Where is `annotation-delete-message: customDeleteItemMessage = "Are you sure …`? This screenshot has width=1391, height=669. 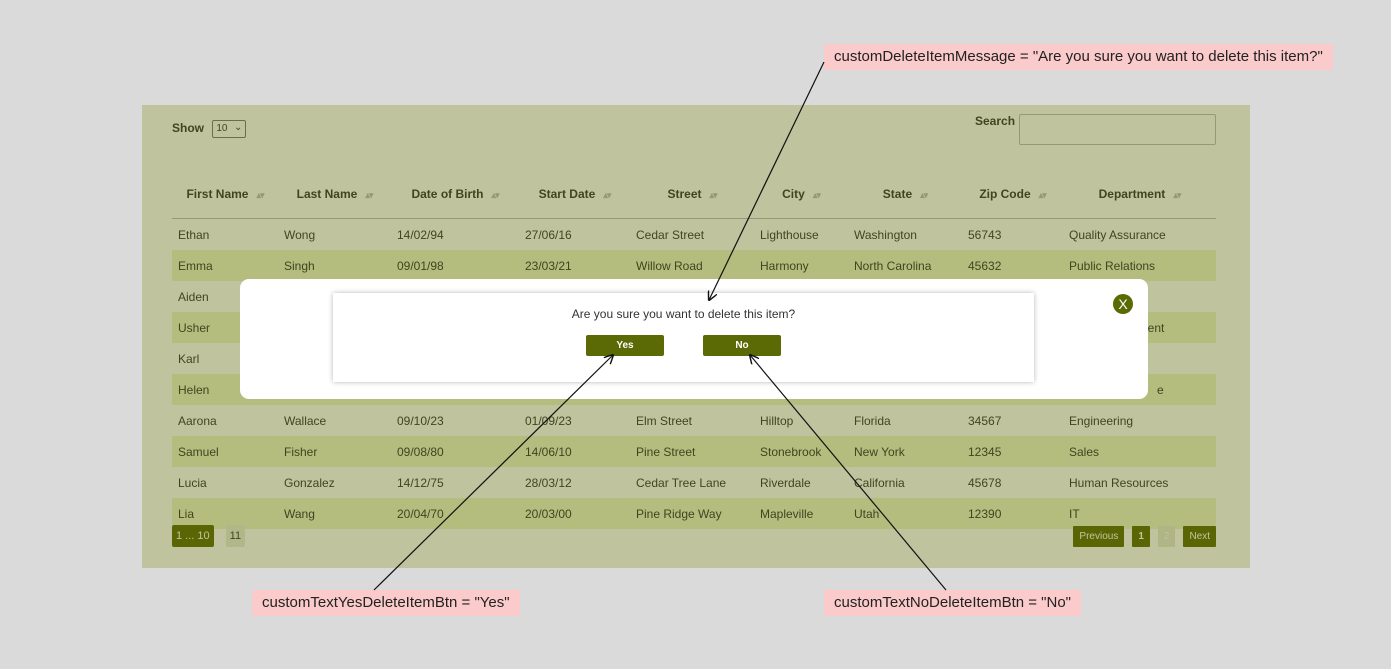 annotation-delete-message: customDeleteItemMessage = "Are you sure … is located at coordinates (1078, 57).